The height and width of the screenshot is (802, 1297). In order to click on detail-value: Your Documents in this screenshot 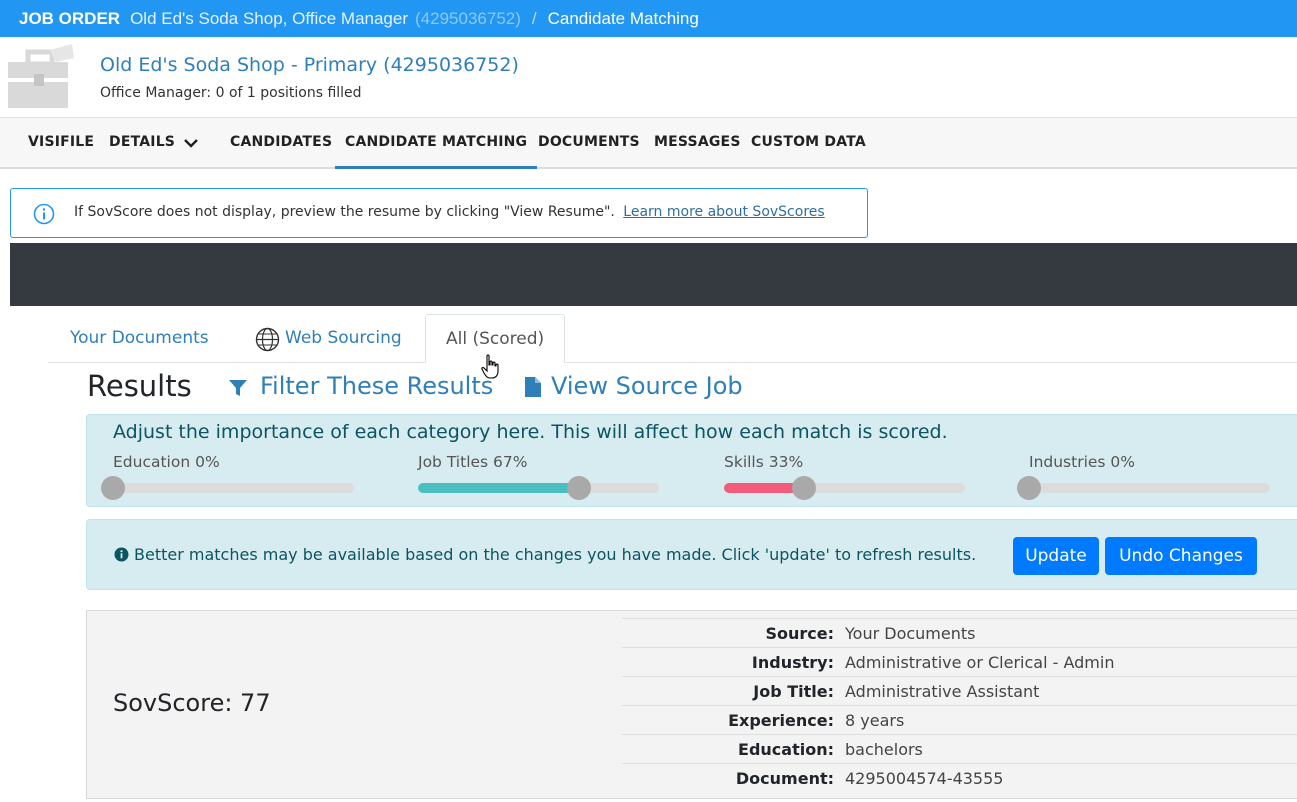, I will do `click(910, 633)`.